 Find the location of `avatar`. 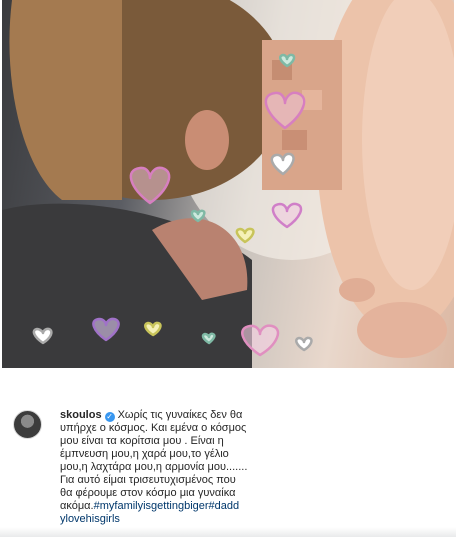

avatar is located at coordinates (27, 424).